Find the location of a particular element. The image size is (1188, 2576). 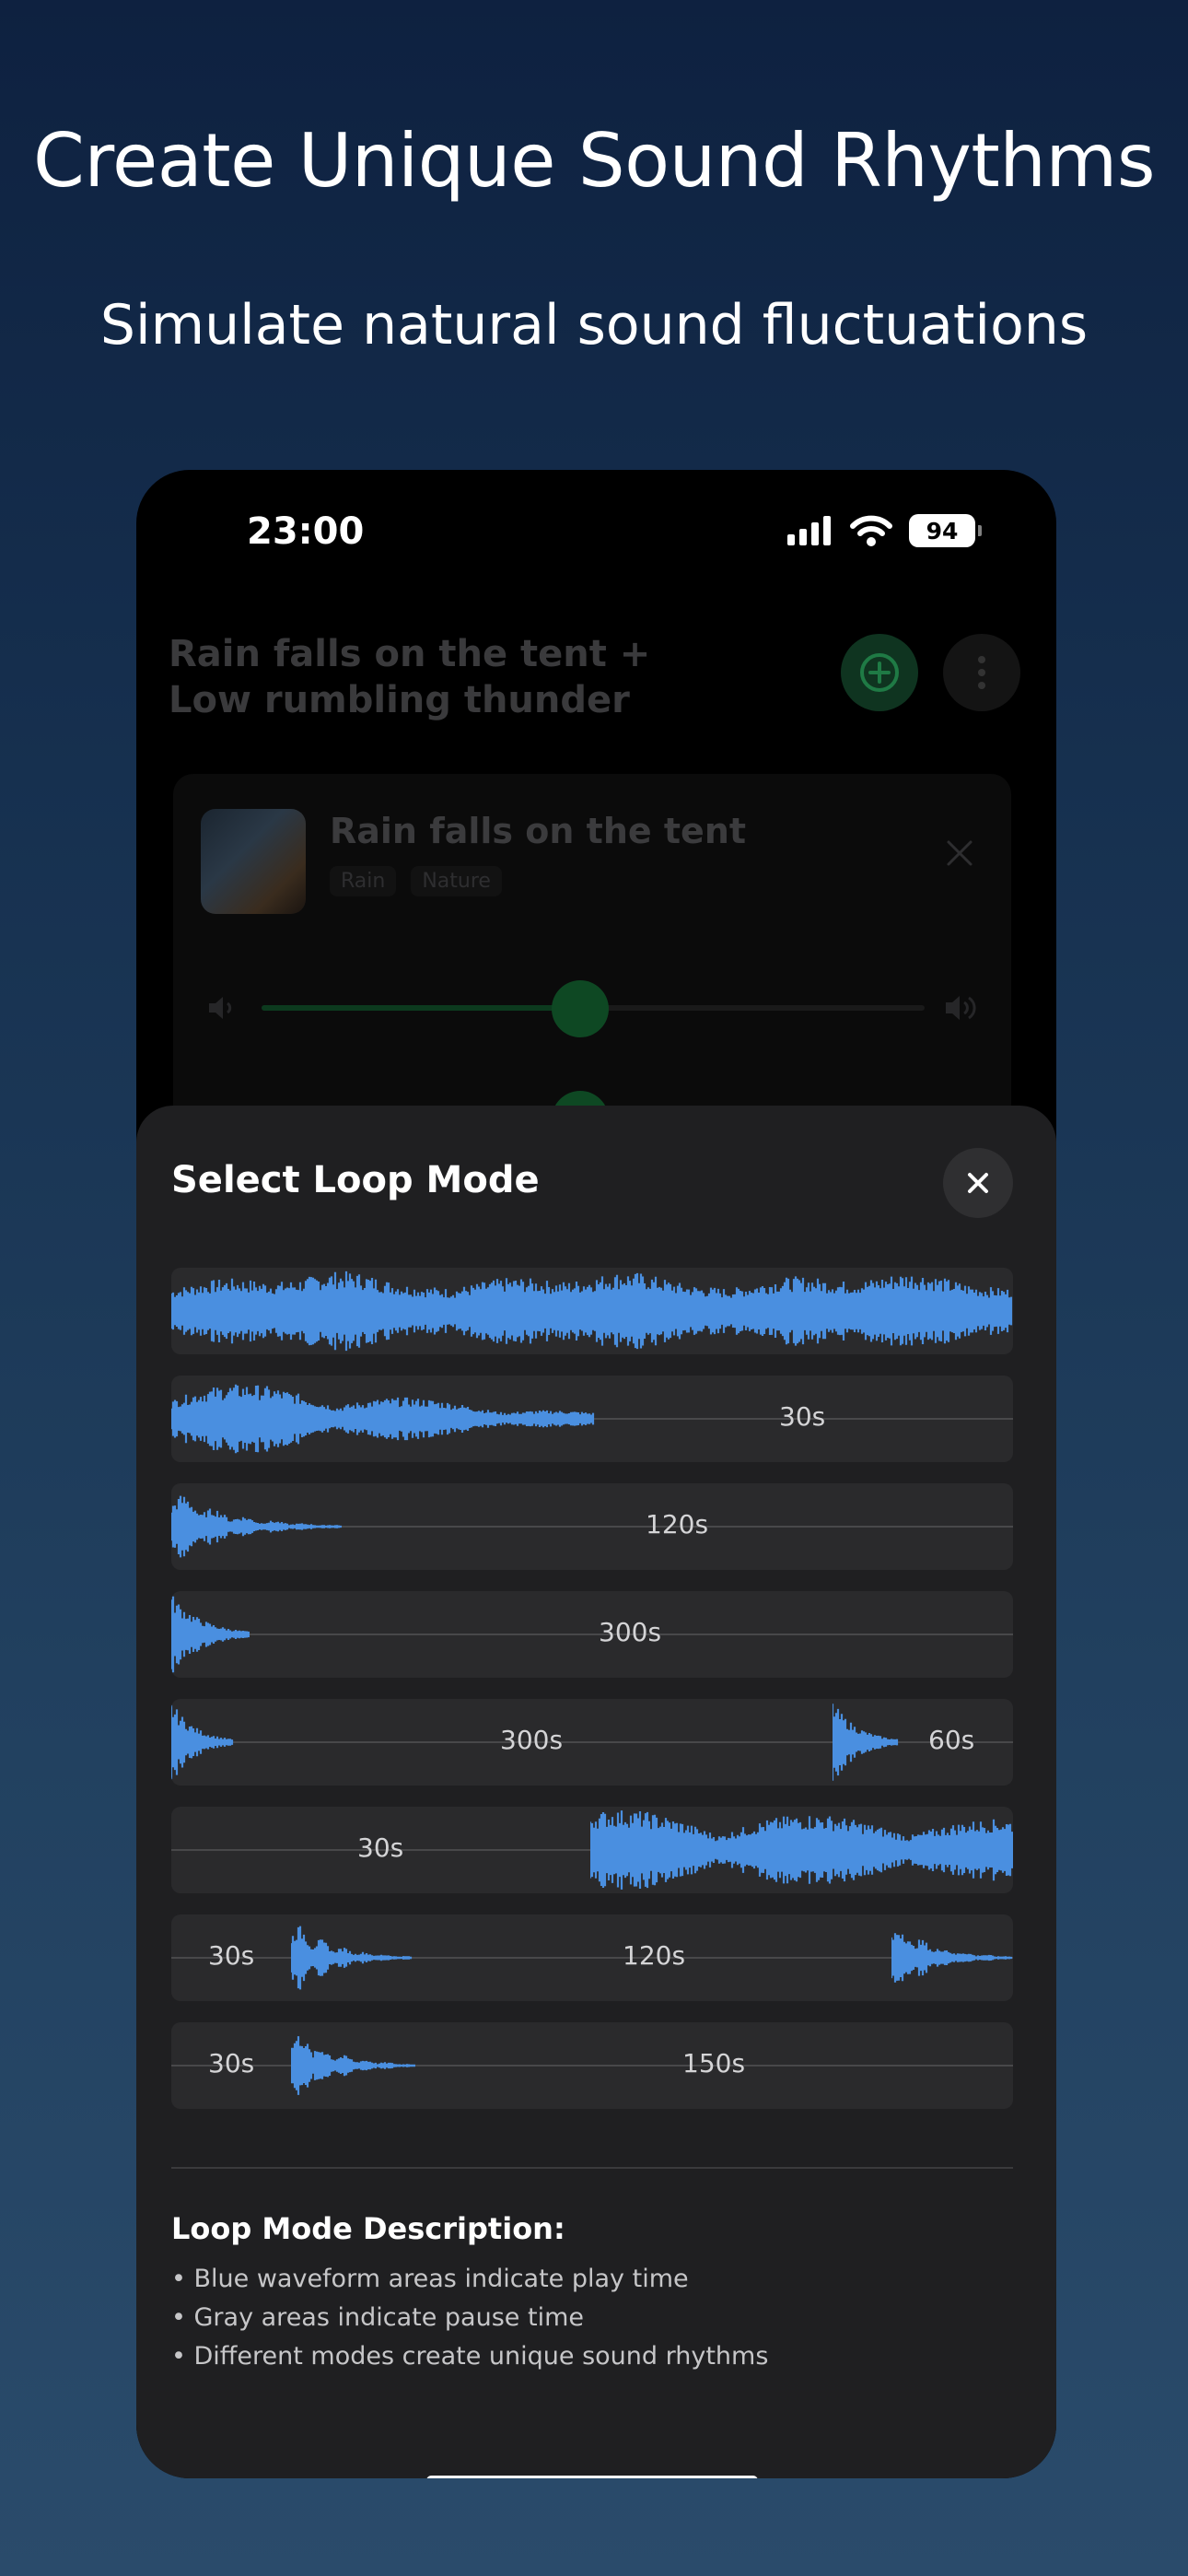

volume-low-icon is located at coordinates (220, 1008).